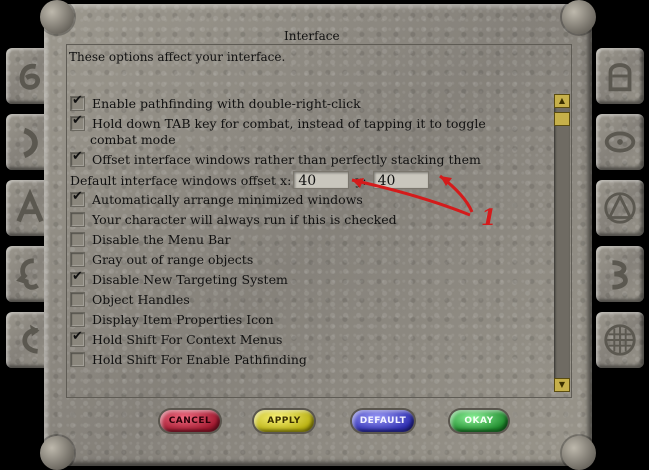  What do you see at coordinates (312, 36) in the screenshot?
I see `dialog-title: Interface` at bounding box center [312, 36].